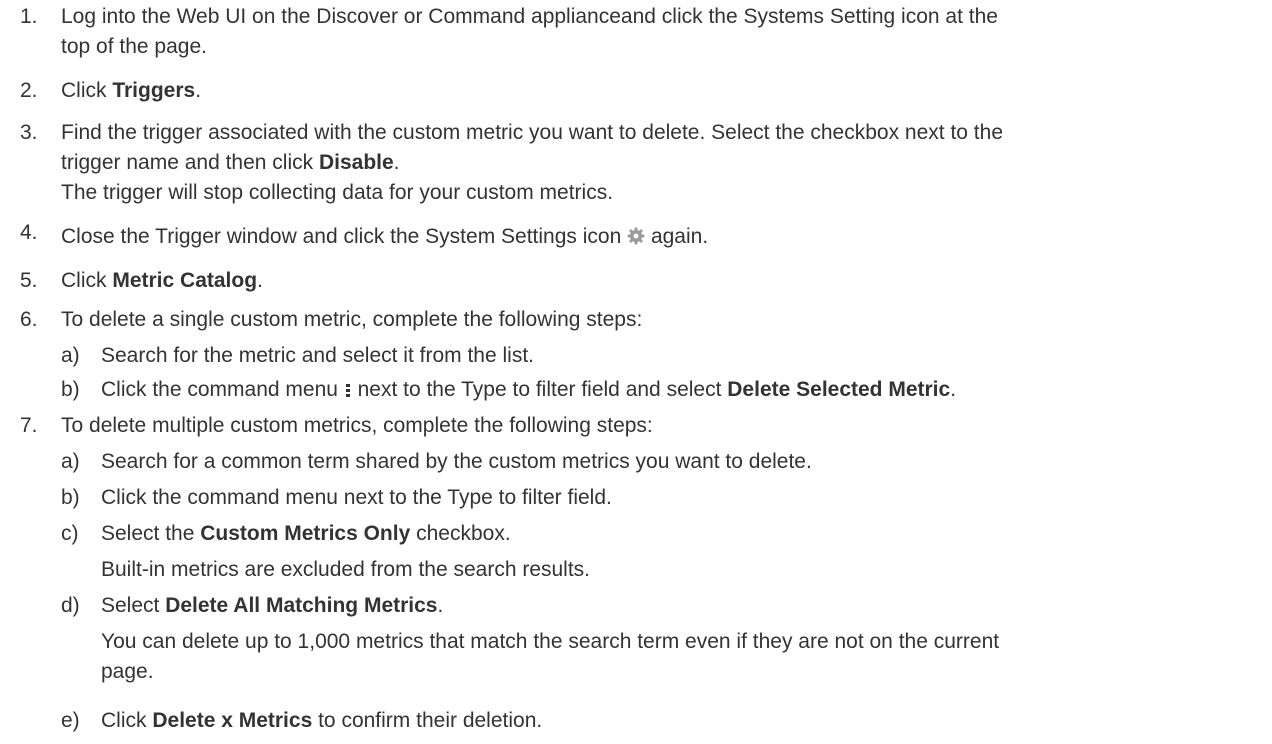 The height and width of the screenshot is (744, 1272). I want to click on substep-letter: d), so click(70, 605).